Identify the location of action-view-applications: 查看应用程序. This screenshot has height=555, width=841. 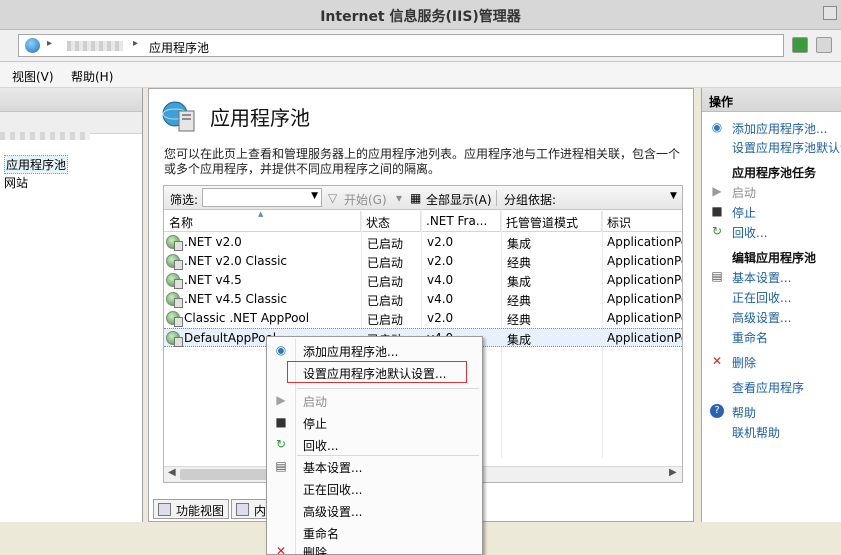
(768, 387).